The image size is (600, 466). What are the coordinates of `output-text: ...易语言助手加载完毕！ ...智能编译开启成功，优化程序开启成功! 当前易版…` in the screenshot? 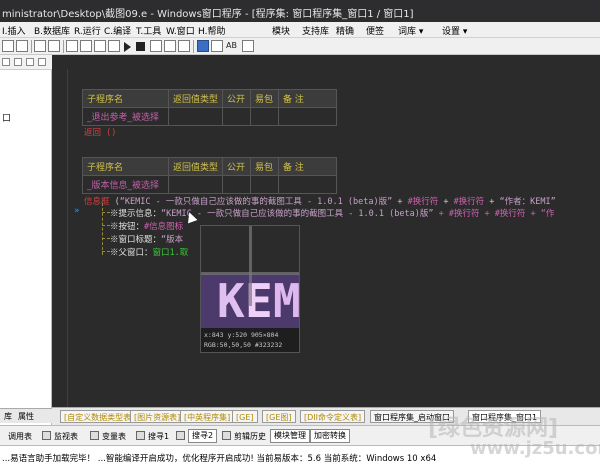 It's located at (219, 459).